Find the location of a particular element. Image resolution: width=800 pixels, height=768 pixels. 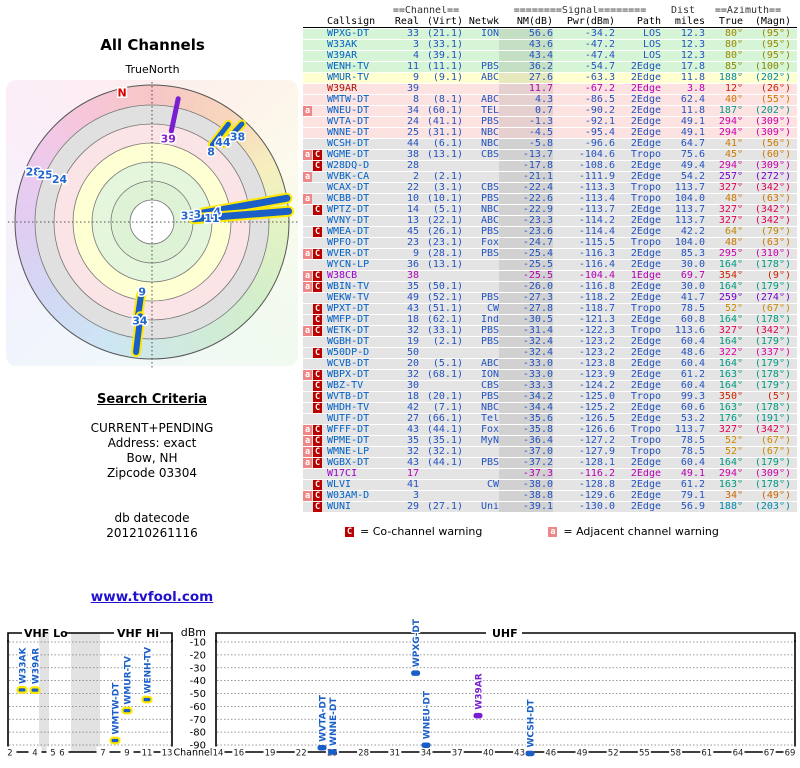

radar-channel-label: 34 is located at coordinates (140, 320).